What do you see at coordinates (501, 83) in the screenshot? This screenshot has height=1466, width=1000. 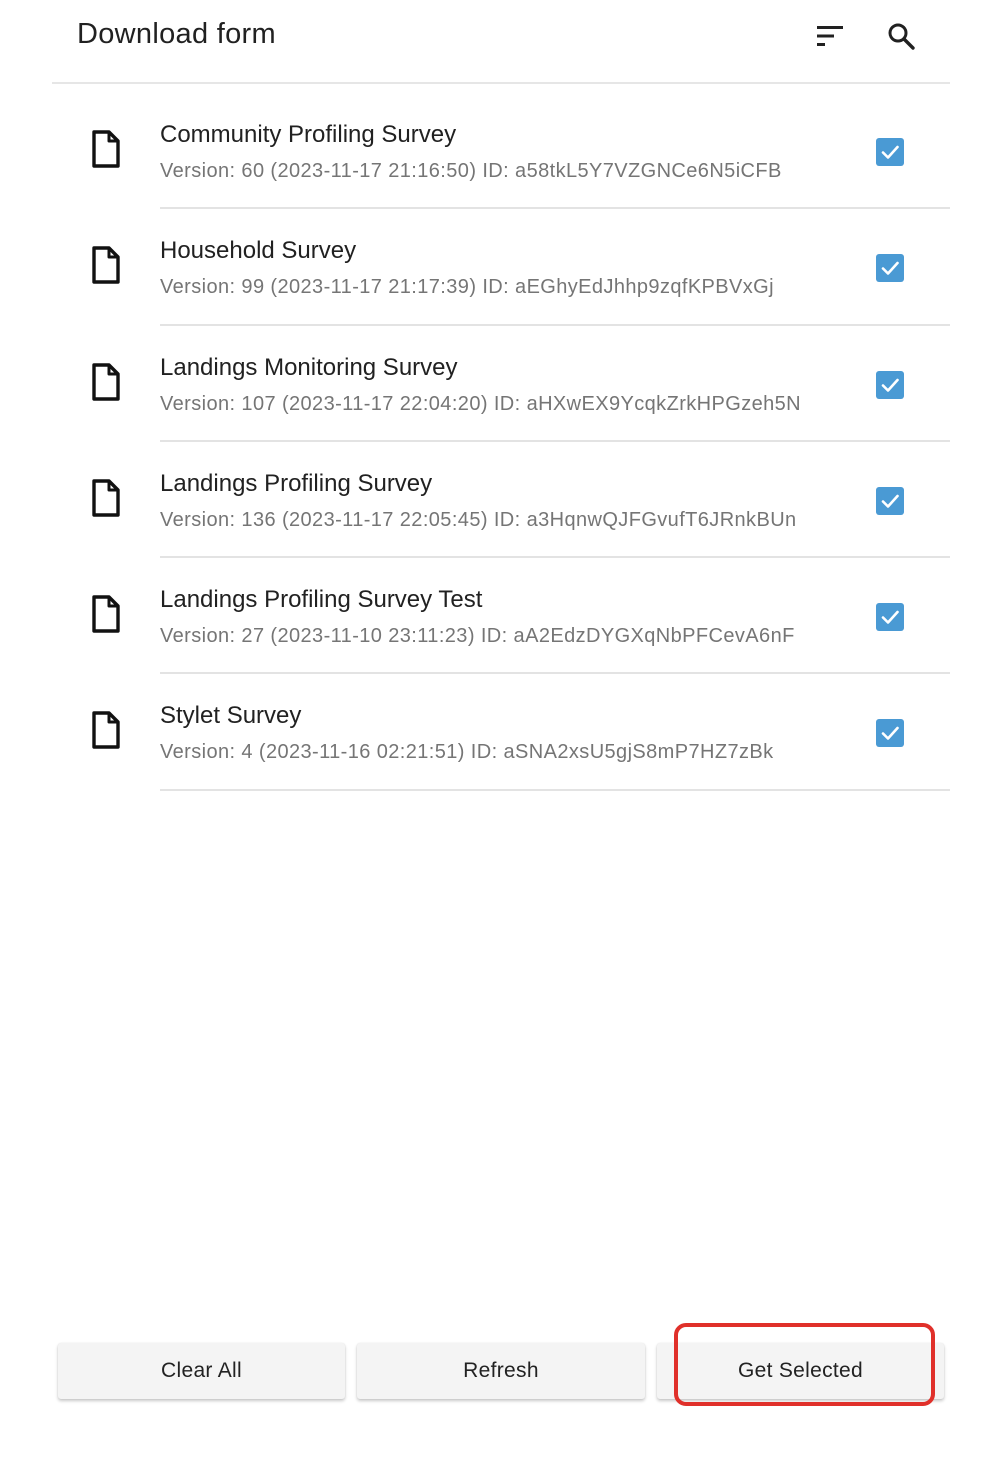 I see `app-bar-divider` at bounding box center [501, 83].